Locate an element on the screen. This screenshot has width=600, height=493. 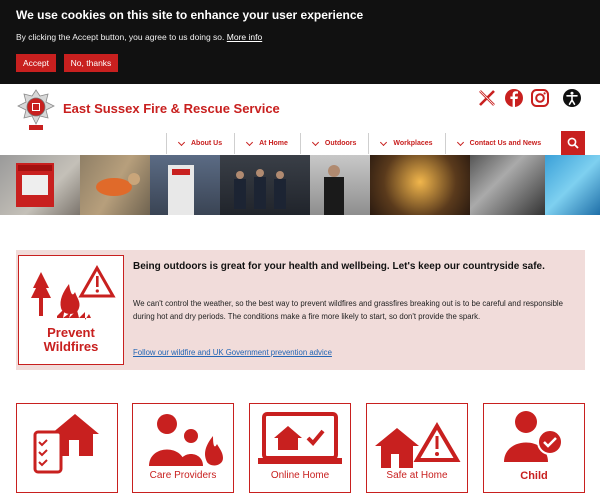
search-button is located at coordinates (573, 143).